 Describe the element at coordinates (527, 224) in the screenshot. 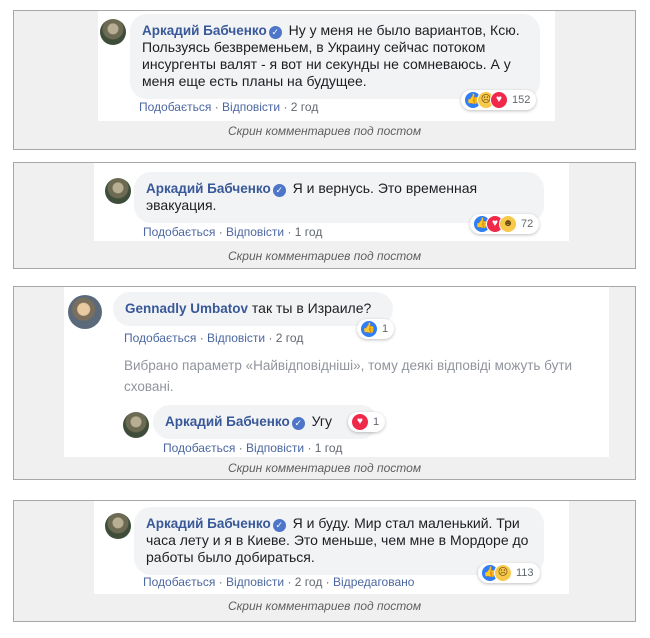

I see `reaction-count: 72` at that location.